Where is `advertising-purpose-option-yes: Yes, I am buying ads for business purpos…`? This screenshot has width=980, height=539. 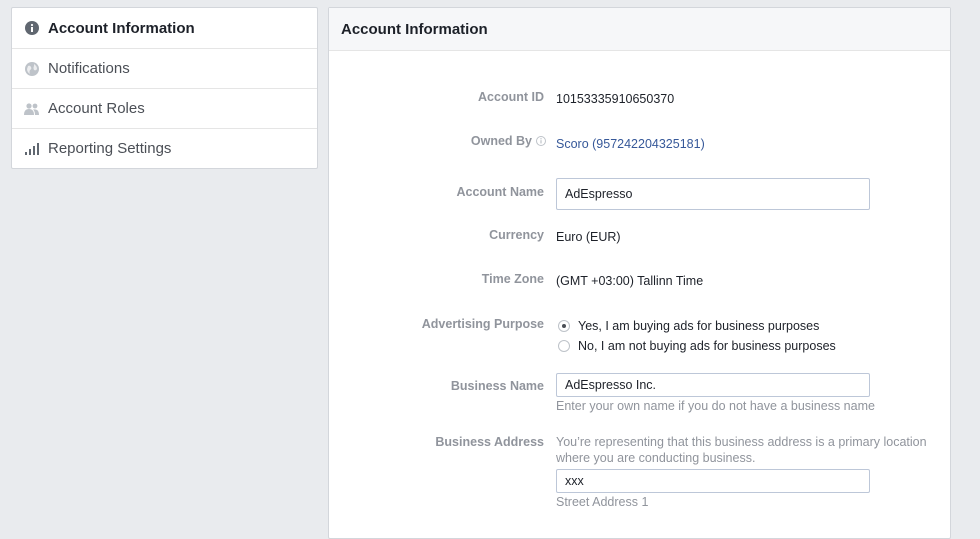
advertising-purpose-option-yes: Yes, I am buying ads for business purpos… is located at coordinates (688, 326).